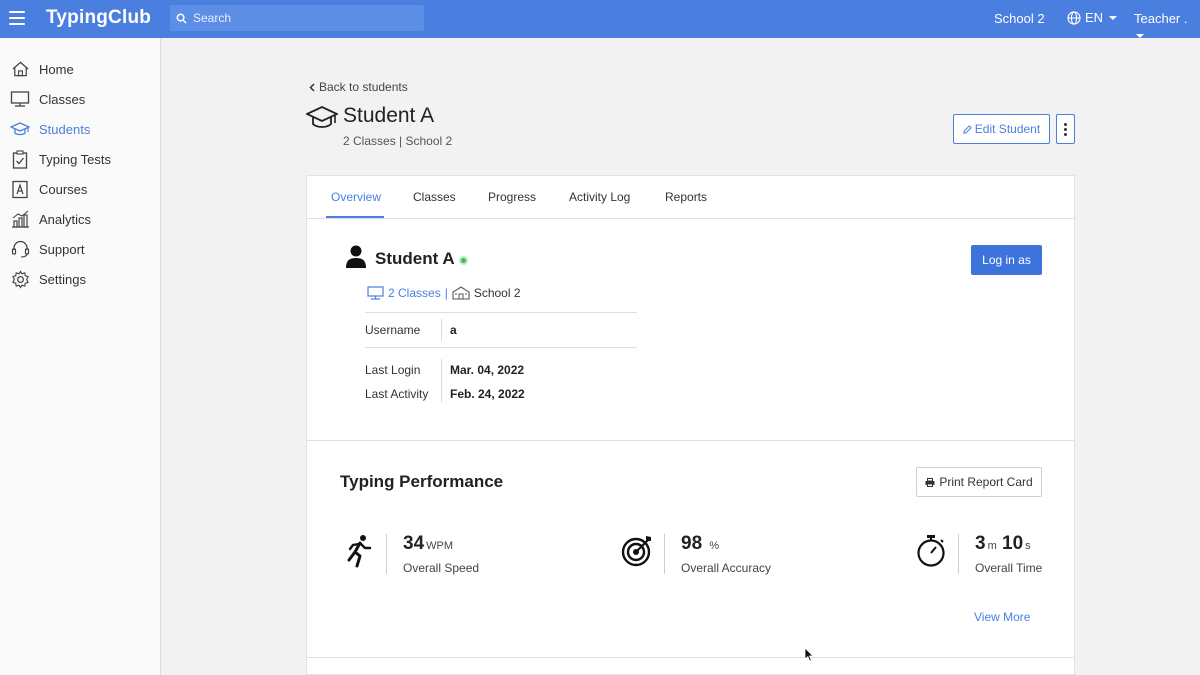 The image size is (1200, 675). Describe the element at coordinates (397, 394) in the screenshot. I see `last-activity-label: Last Activity` at that location.